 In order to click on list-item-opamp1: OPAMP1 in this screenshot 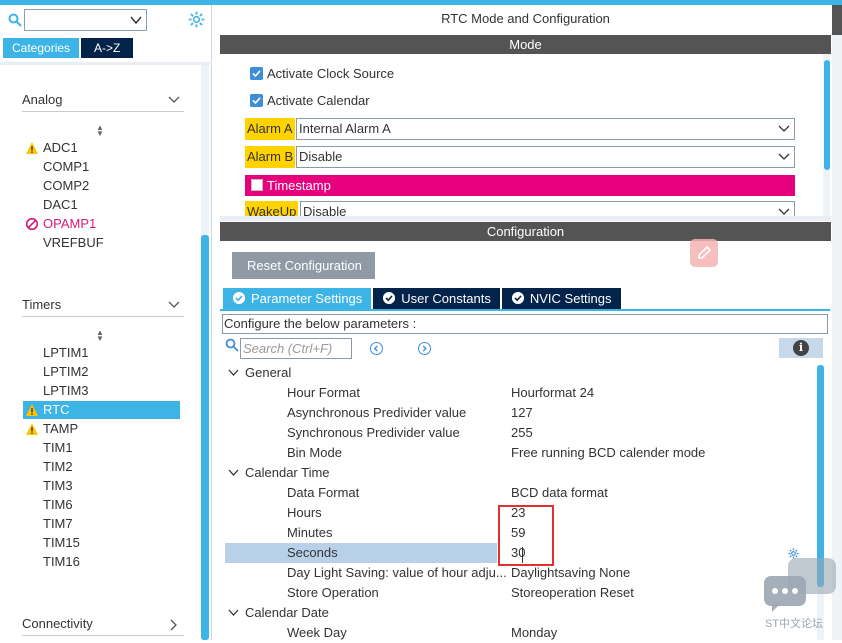, I will do `click(101, 224)`.